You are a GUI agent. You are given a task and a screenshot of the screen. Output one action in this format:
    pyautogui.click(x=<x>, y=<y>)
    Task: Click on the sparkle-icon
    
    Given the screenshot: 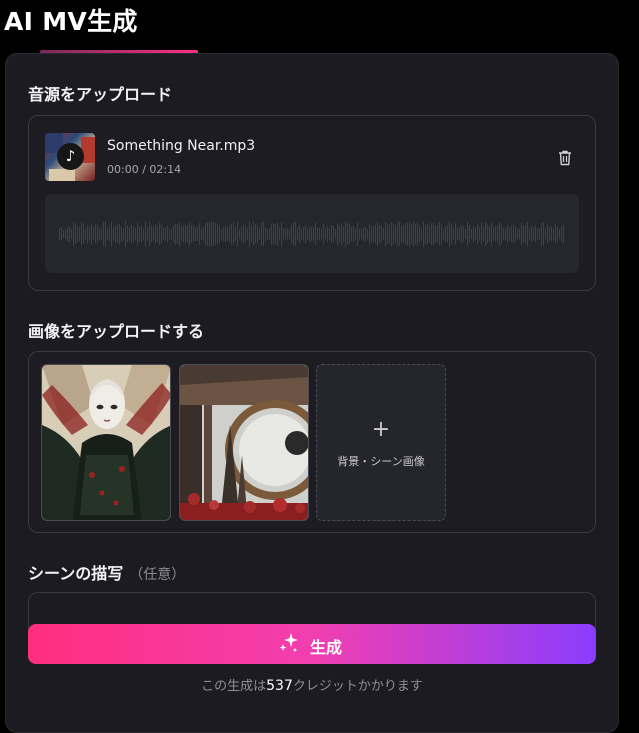 What is the action you would take?
    pyautogui.click(x=288, y=642)
    